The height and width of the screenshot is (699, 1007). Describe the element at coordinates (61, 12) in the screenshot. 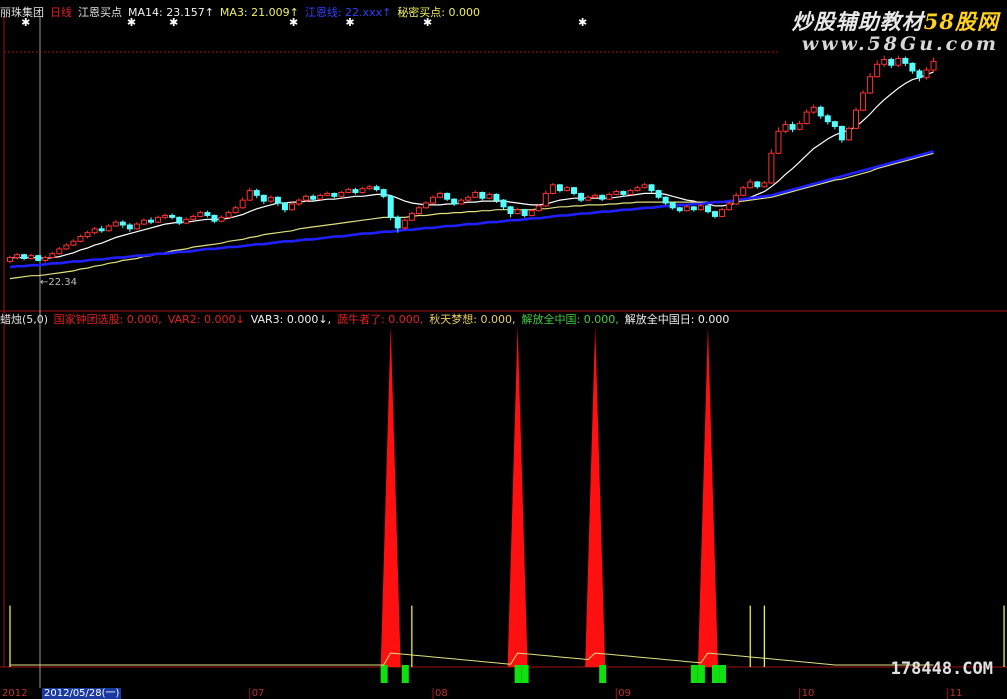

I see `period-label: 日线` at that location.